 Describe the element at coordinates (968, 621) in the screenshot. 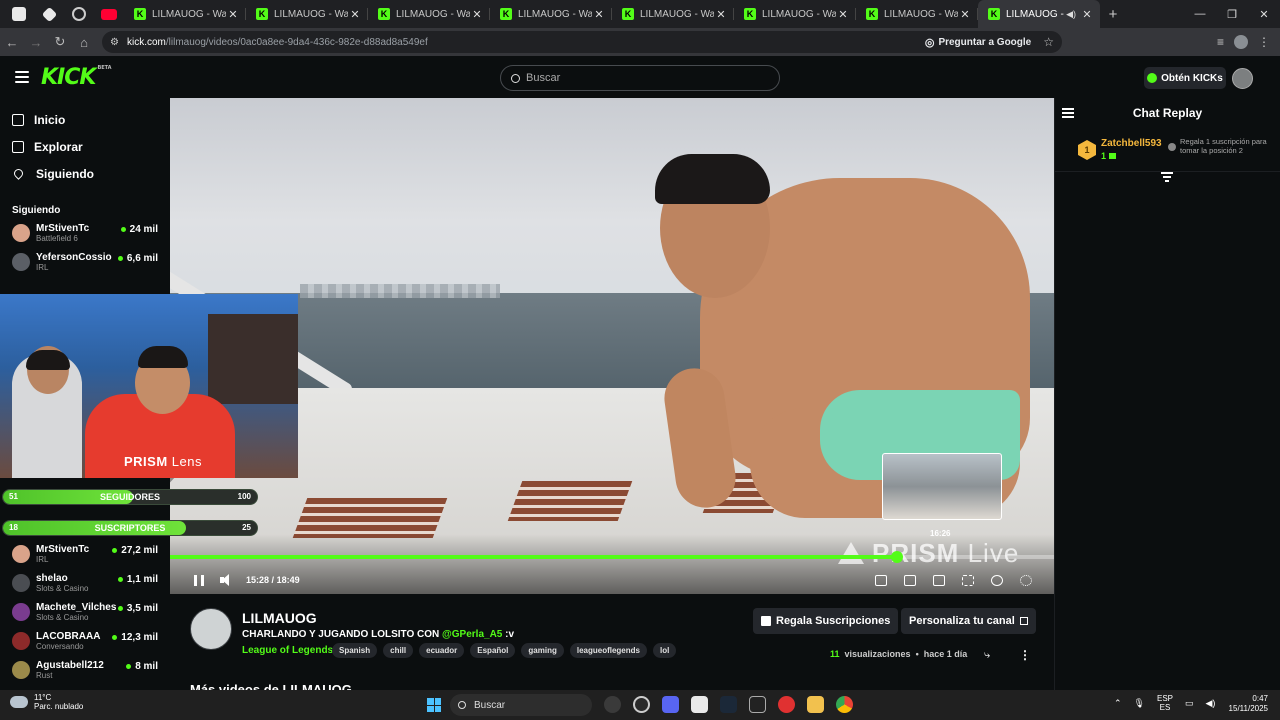

I see `customize-channel-button: Personaliza tu canal` at that location.